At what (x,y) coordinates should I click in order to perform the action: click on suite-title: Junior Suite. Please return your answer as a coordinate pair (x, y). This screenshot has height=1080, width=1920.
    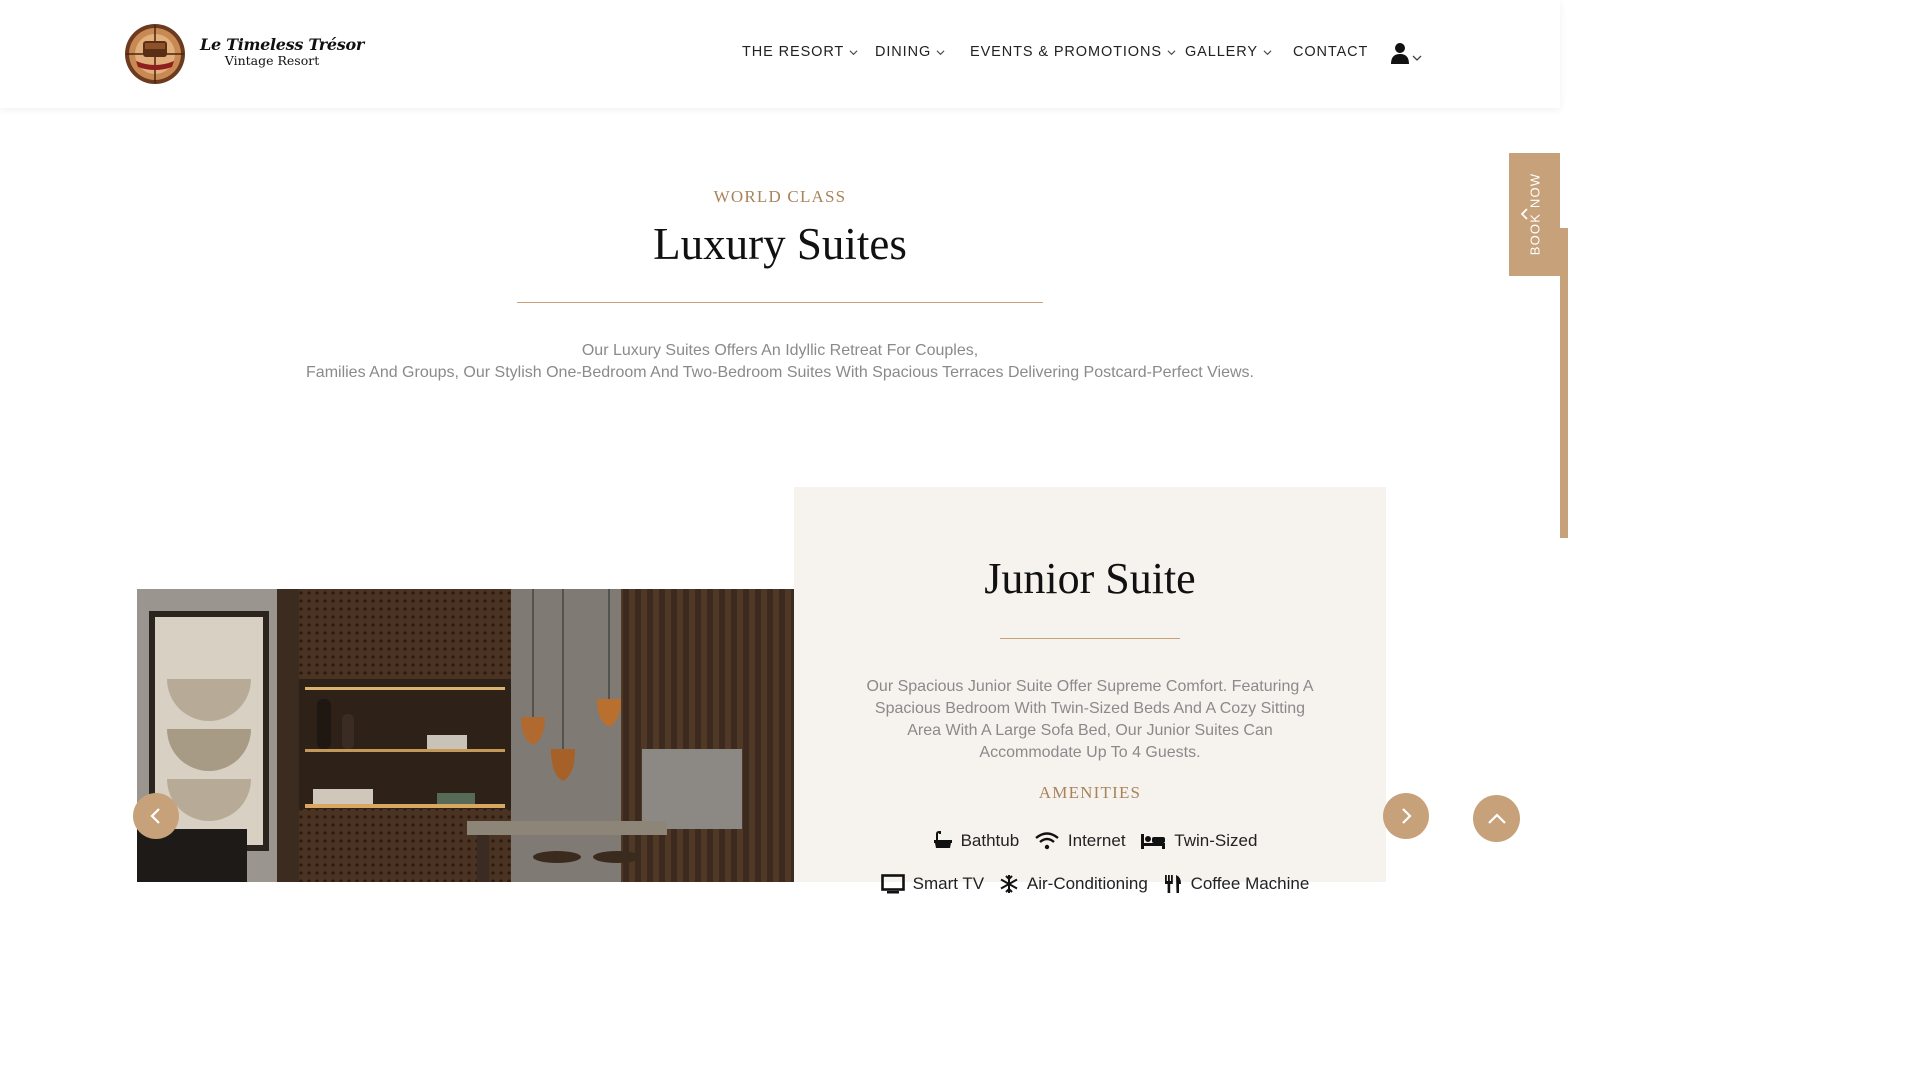
    Looking at the image, I should click on (1090, 578).